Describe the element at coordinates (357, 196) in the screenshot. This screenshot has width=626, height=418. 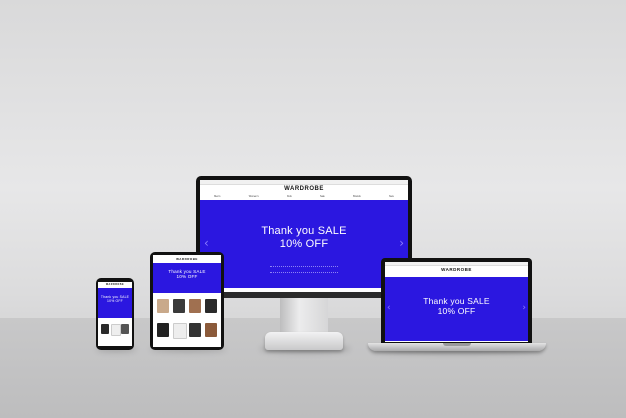
I see `nav-item: Brands` at that location.